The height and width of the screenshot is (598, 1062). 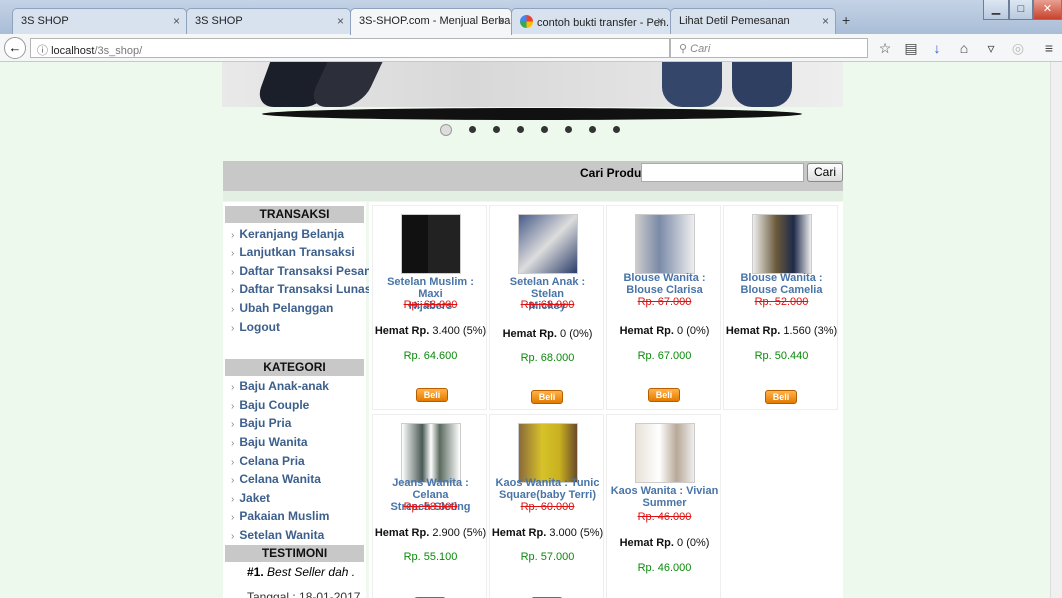 I want to click on banner-shadow, so click(x=532, y=114).